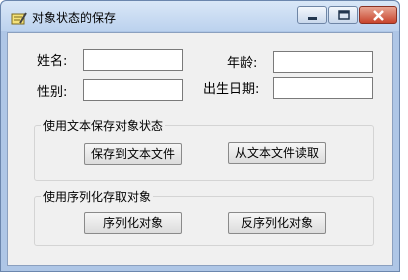 This screenshot has width=408, height=280. Describe the element at coordinates (277, 223) in the screenshot. I see `deserialize-button: 反序列化对象` at that location.